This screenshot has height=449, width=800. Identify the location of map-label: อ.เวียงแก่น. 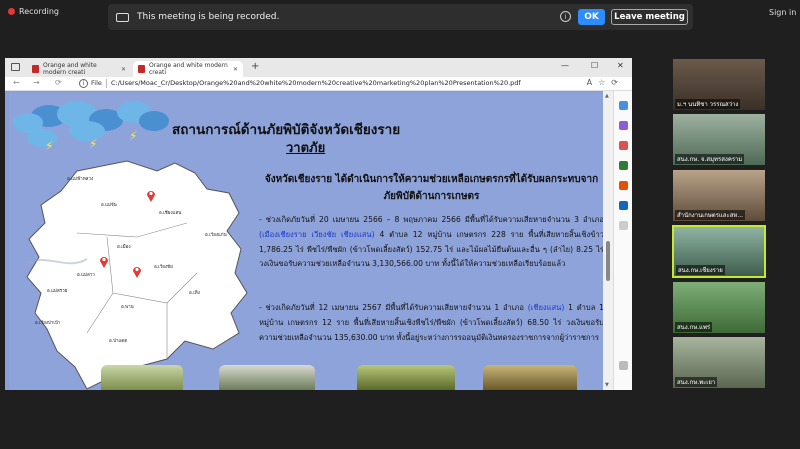
(216, 235).